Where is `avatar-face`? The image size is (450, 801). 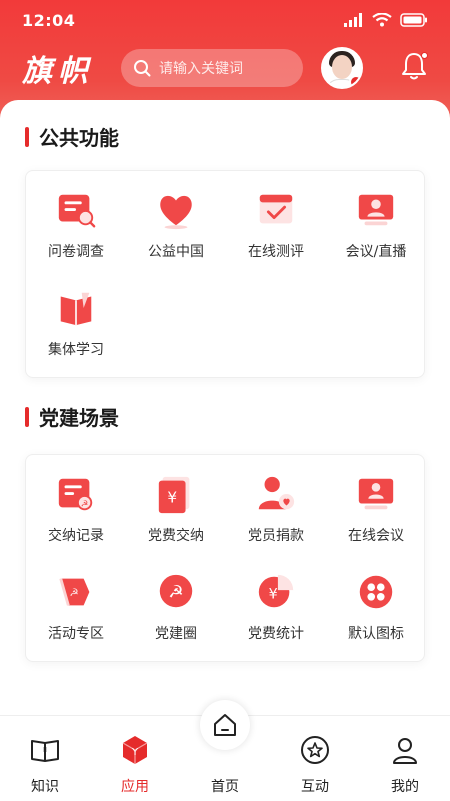 avatar-face is located at coordinates (342, 67).